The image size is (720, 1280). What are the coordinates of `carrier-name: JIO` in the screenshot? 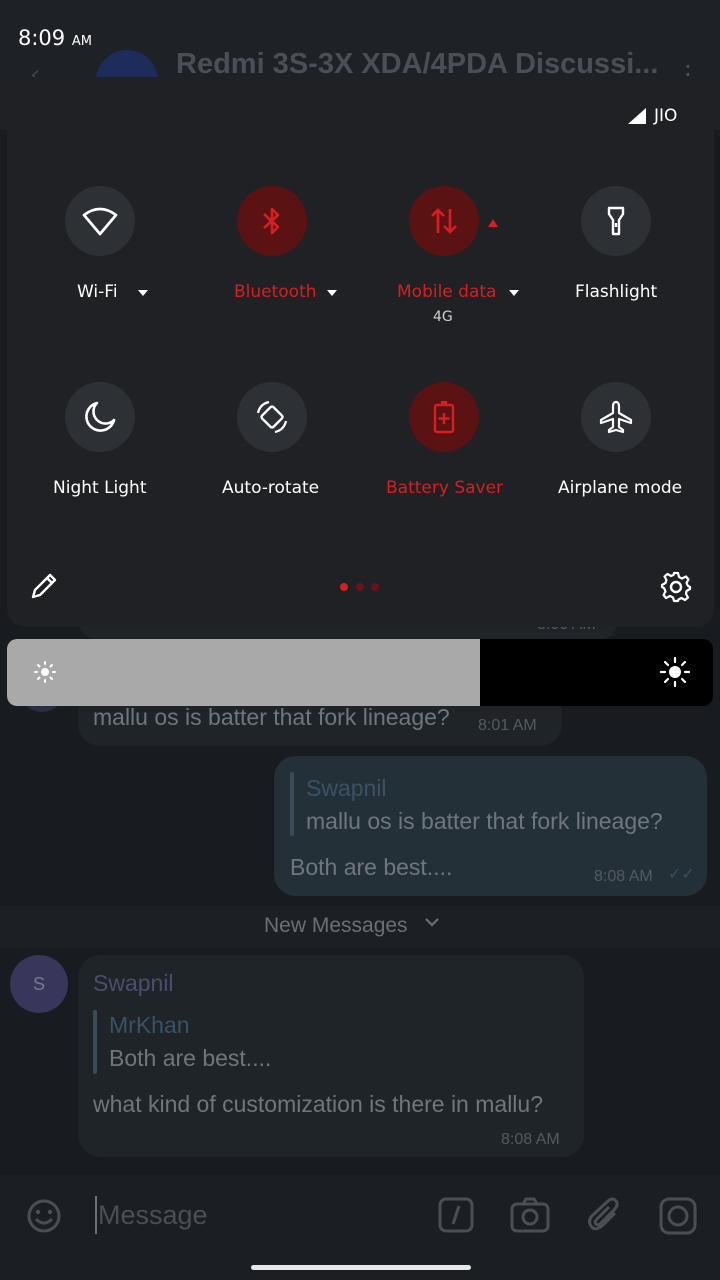 It's located at (666, 116).